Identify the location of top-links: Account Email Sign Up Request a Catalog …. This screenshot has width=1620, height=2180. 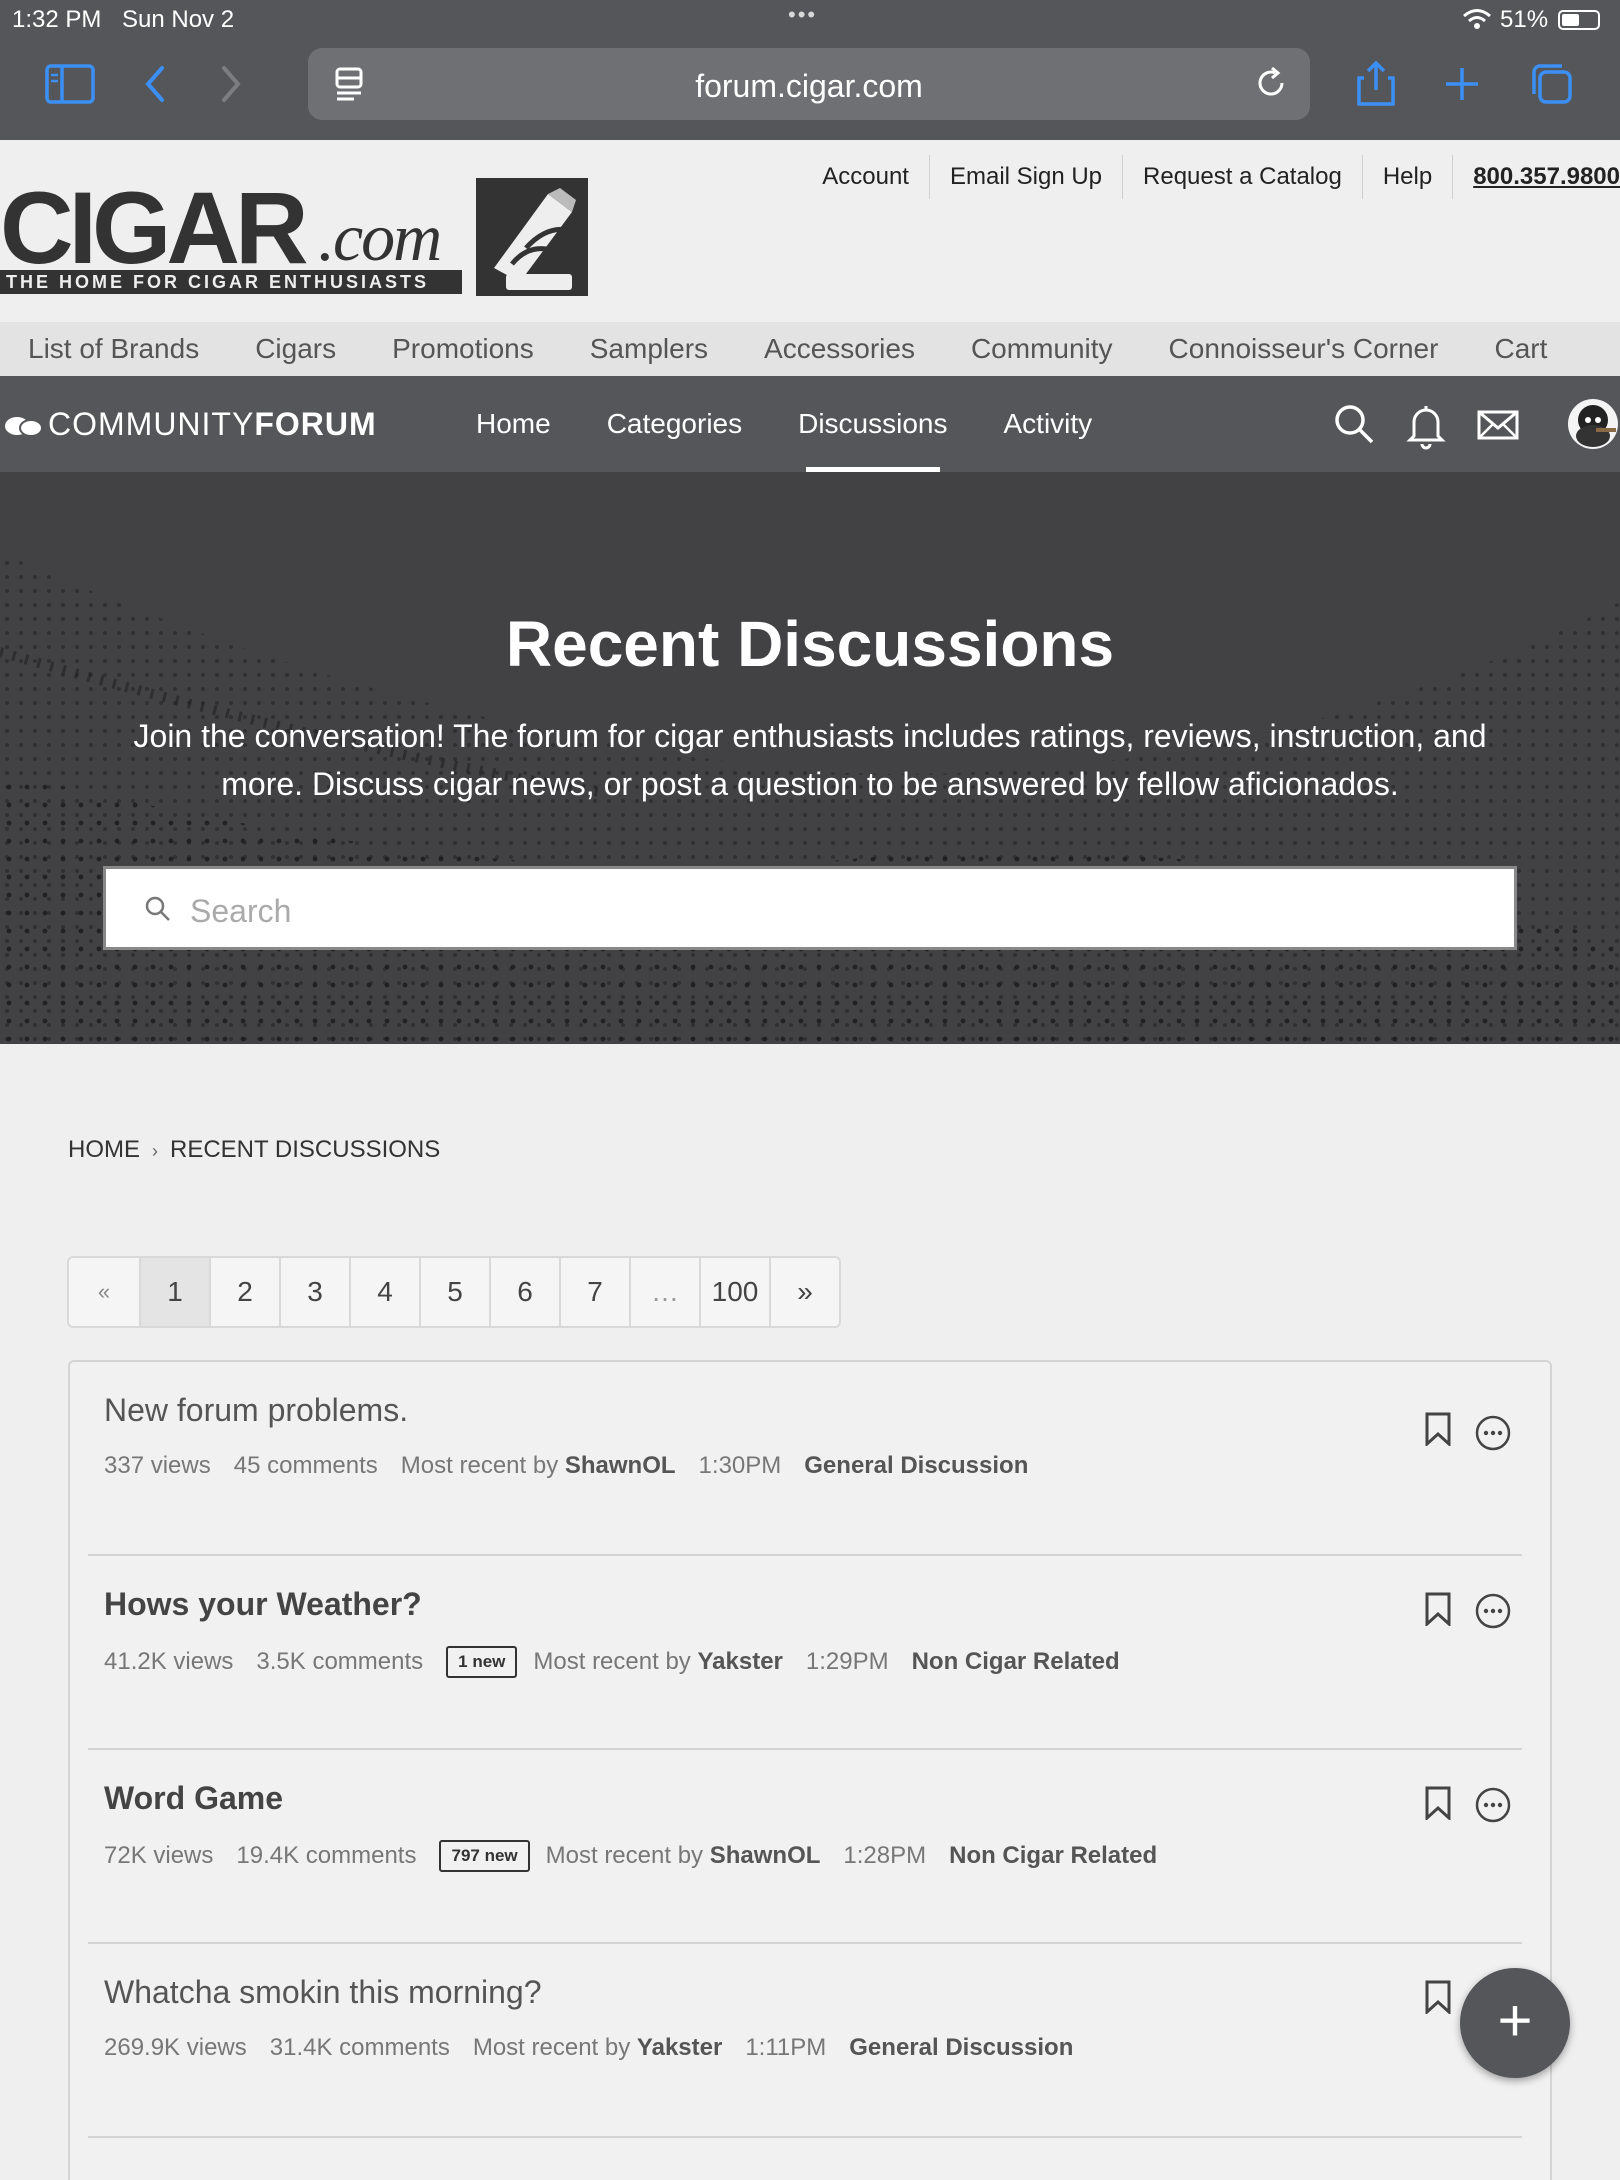
(1211, 177).